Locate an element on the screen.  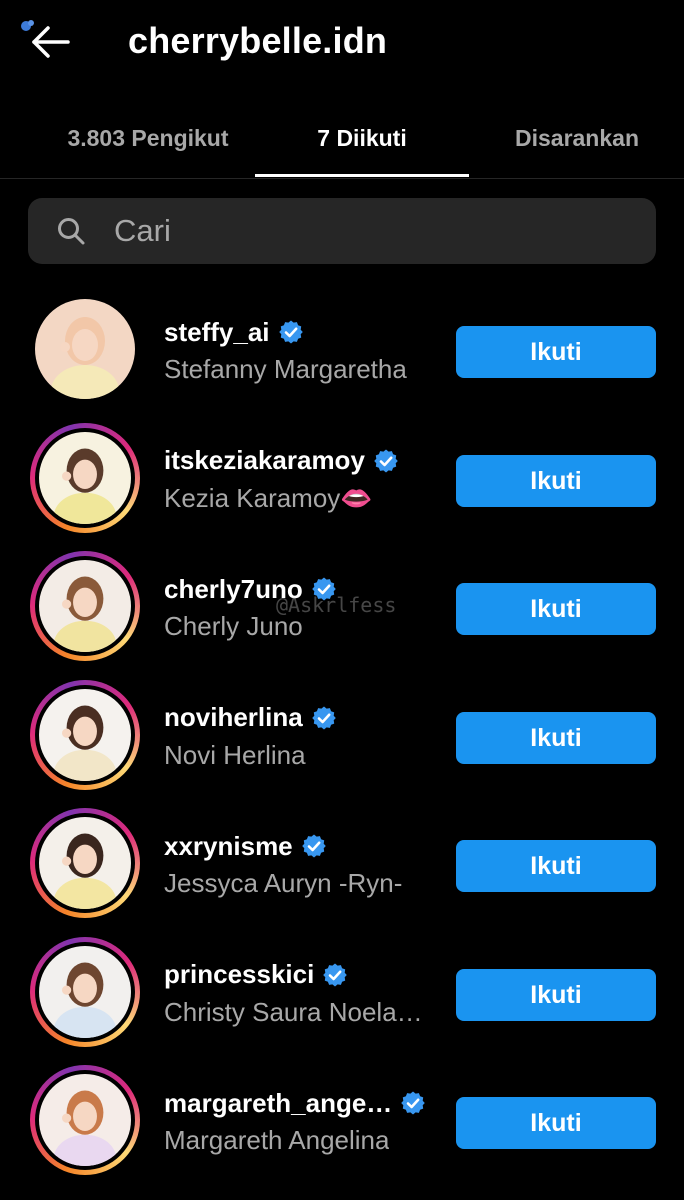
search-bar is located at coordinates (342, 231).